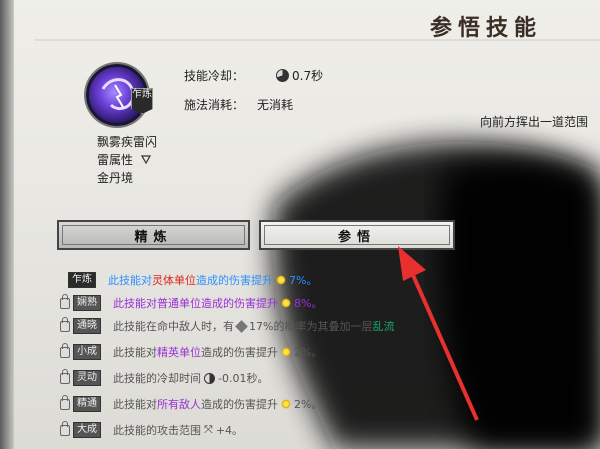  Describe the element at coordinates (7, 224) in the screenshot. I see `window-frame-left` at that location.